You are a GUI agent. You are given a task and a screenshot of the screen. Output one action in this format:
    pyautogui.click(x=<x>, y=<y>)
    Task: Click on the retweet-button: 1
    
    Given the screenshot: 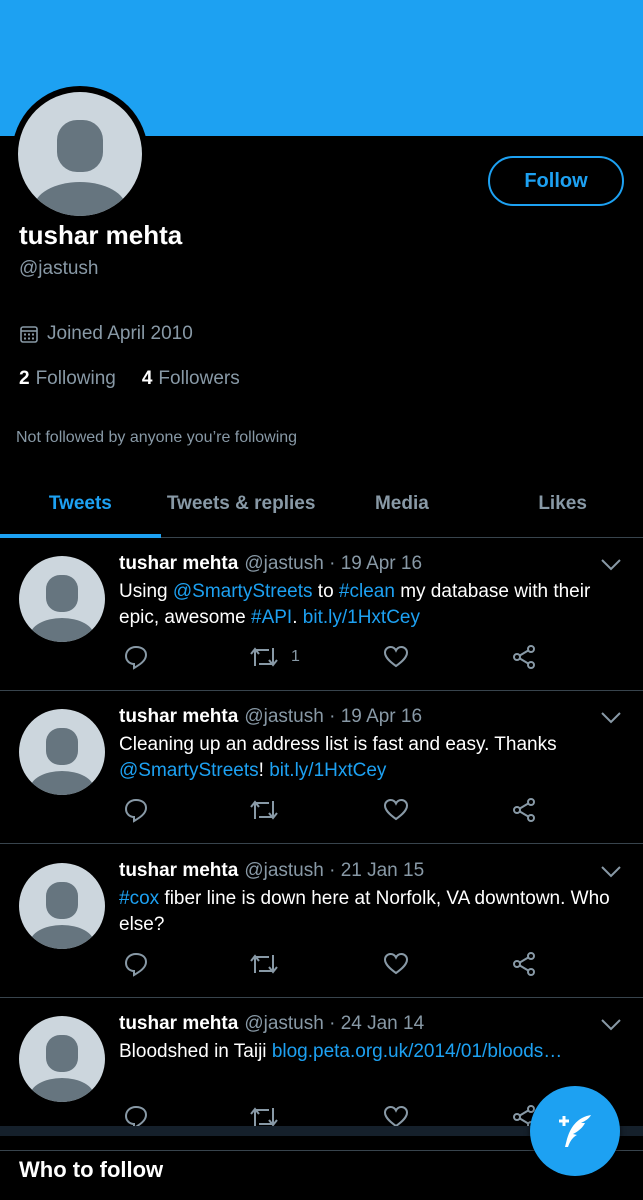 What is the action you would take?
    pyautogui.click(x=274, y=657)
    